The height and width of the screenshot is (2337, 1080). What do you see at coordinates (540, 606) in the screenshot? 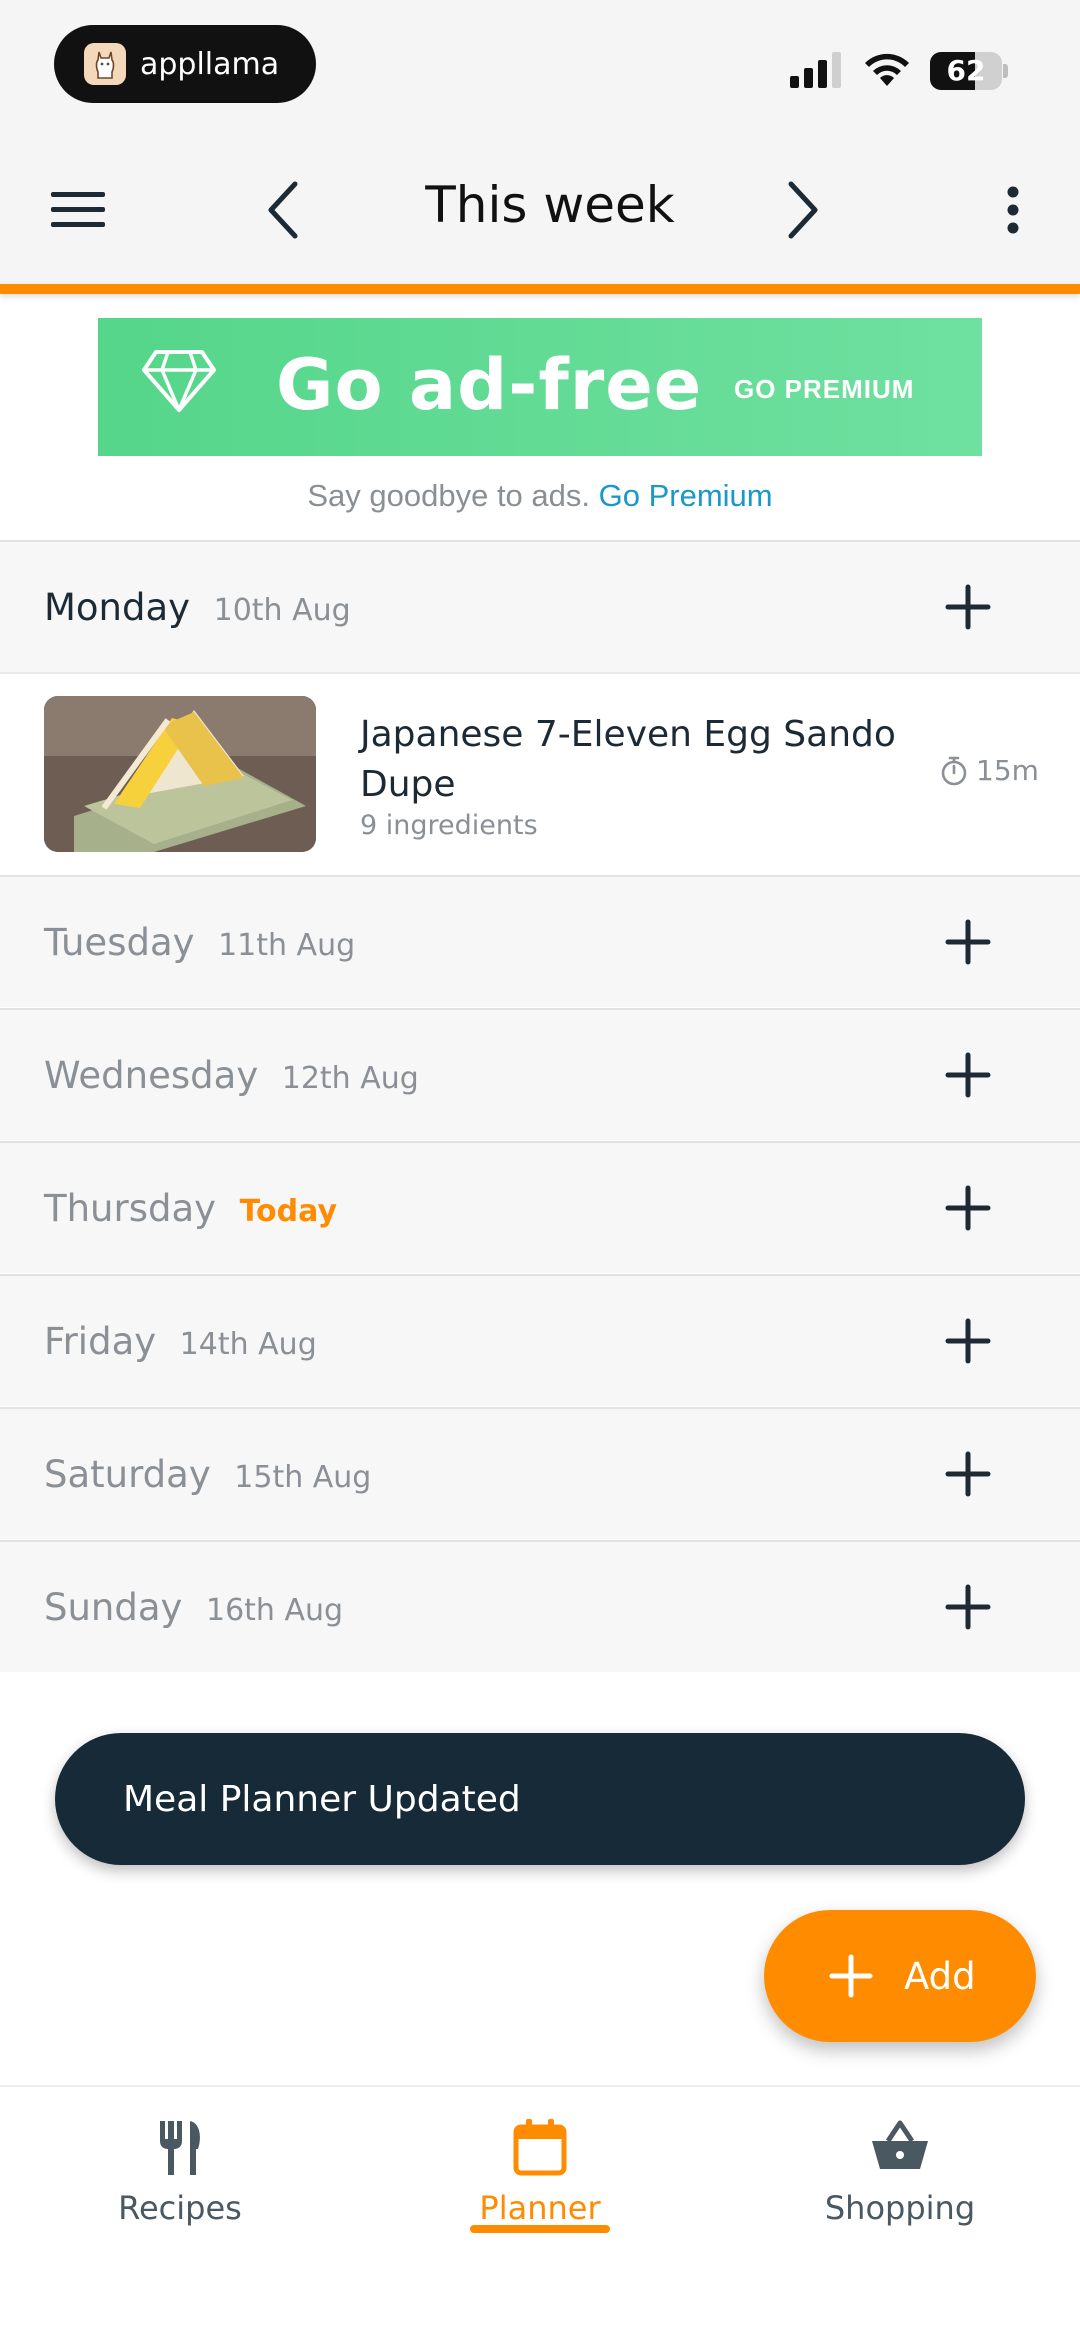
I see `day-row-monday: Monday 10th Aug` at bounding box center [540, 606].